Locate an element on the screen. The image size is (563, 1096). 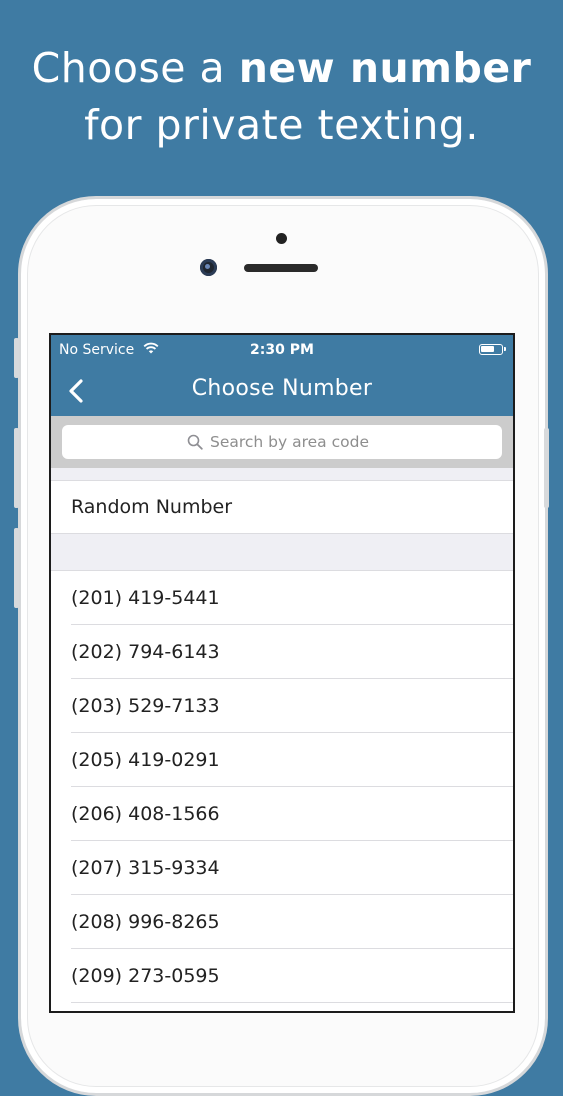
list-item: (205) 419-0291 is located at coordinates (282, 760).